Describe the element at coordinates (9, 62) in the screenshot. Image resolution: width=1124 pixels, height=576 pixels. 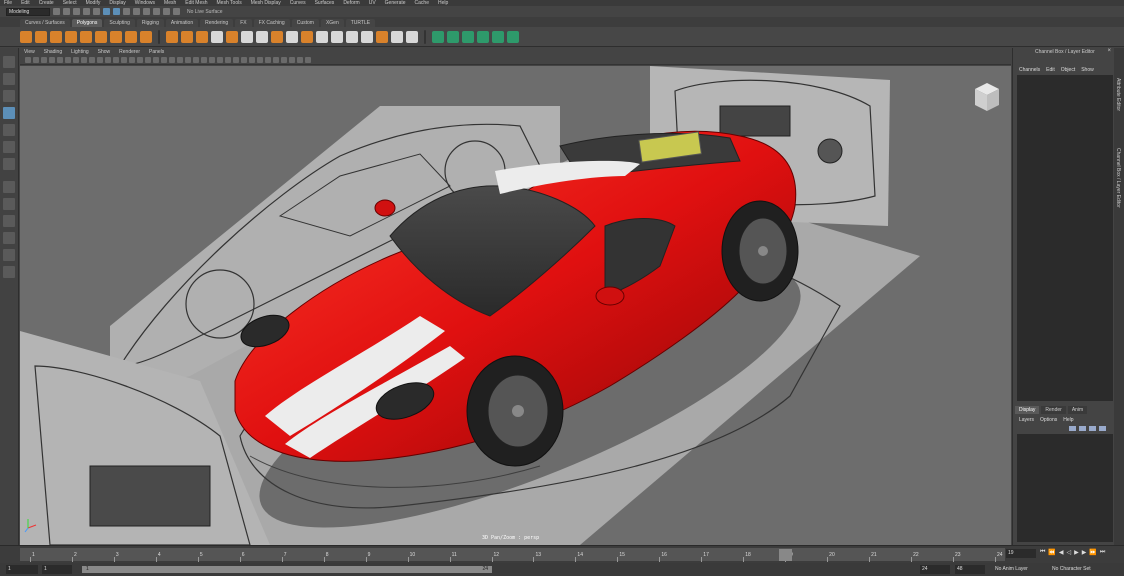
I see `select-tool-icon` at that location.